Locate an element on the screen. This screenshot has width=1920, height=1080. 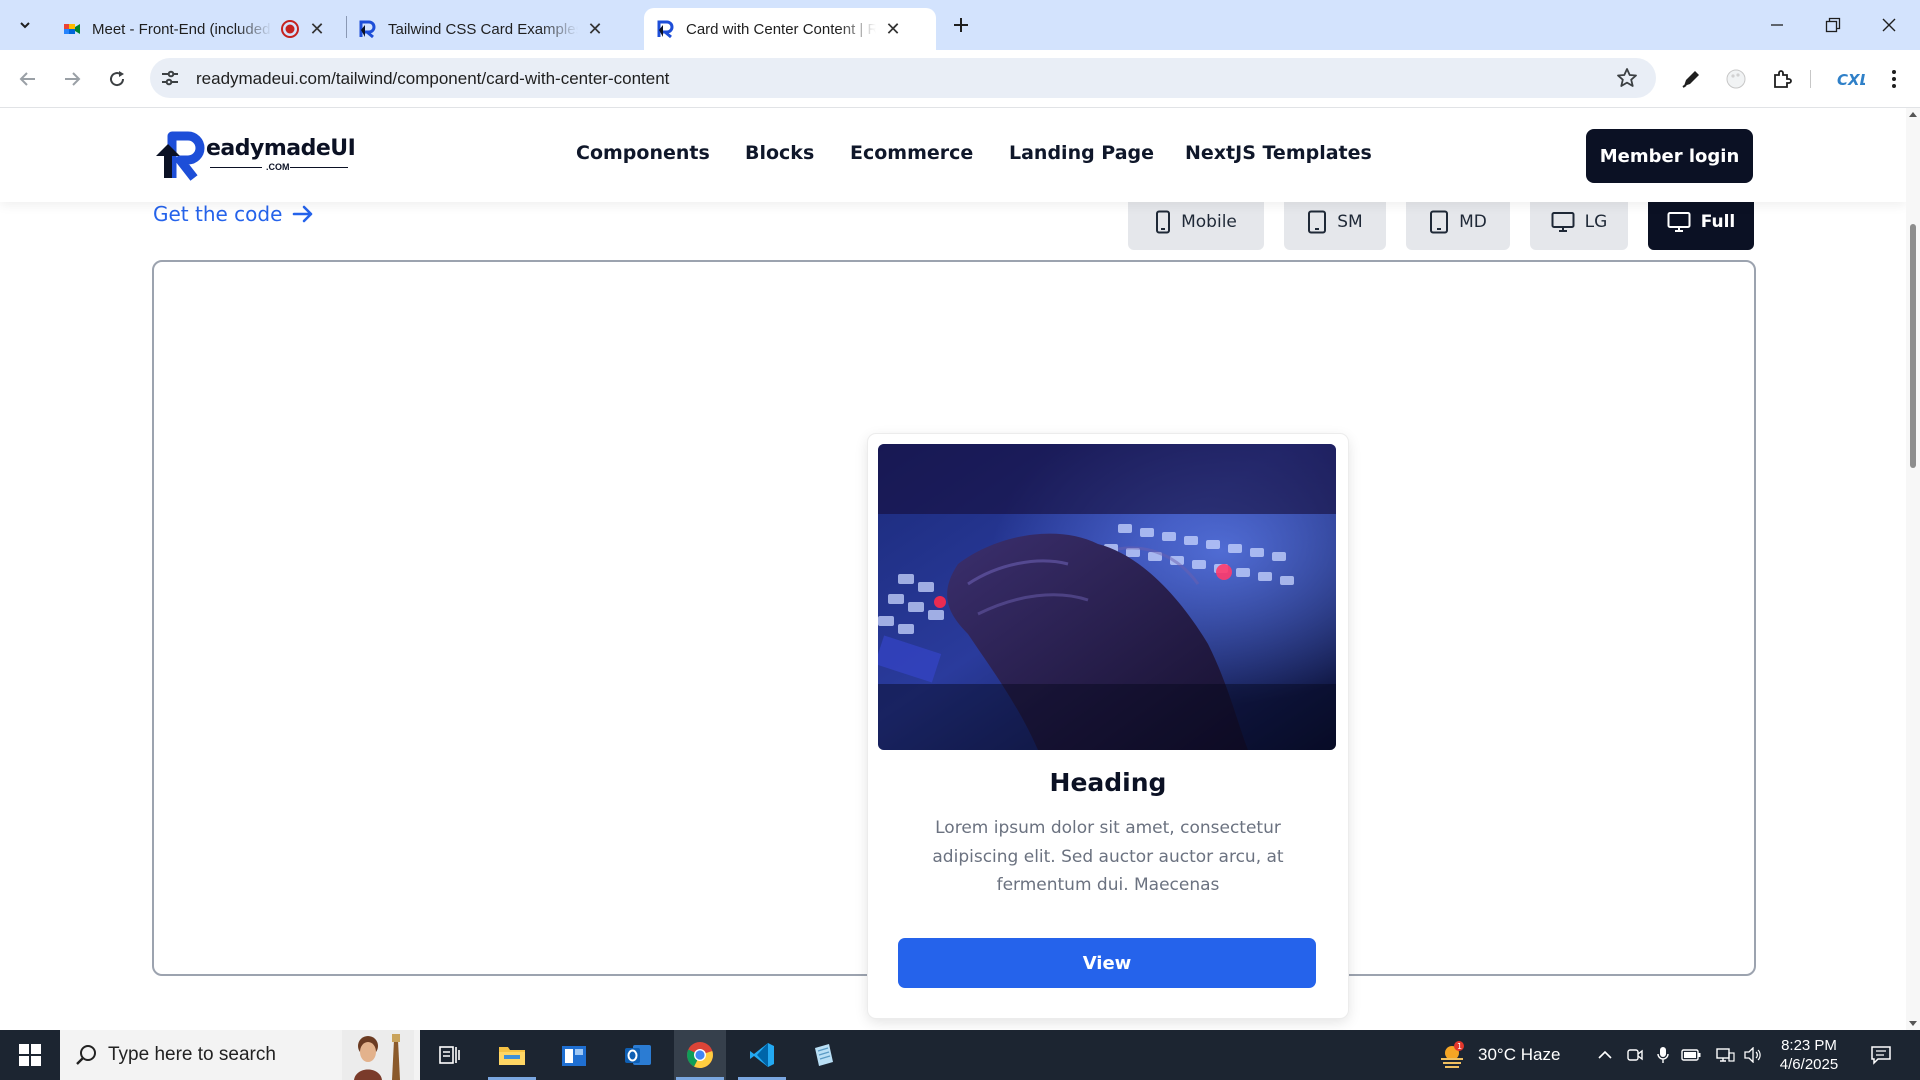
taskbar-store is located at coordinates (574, 1055).